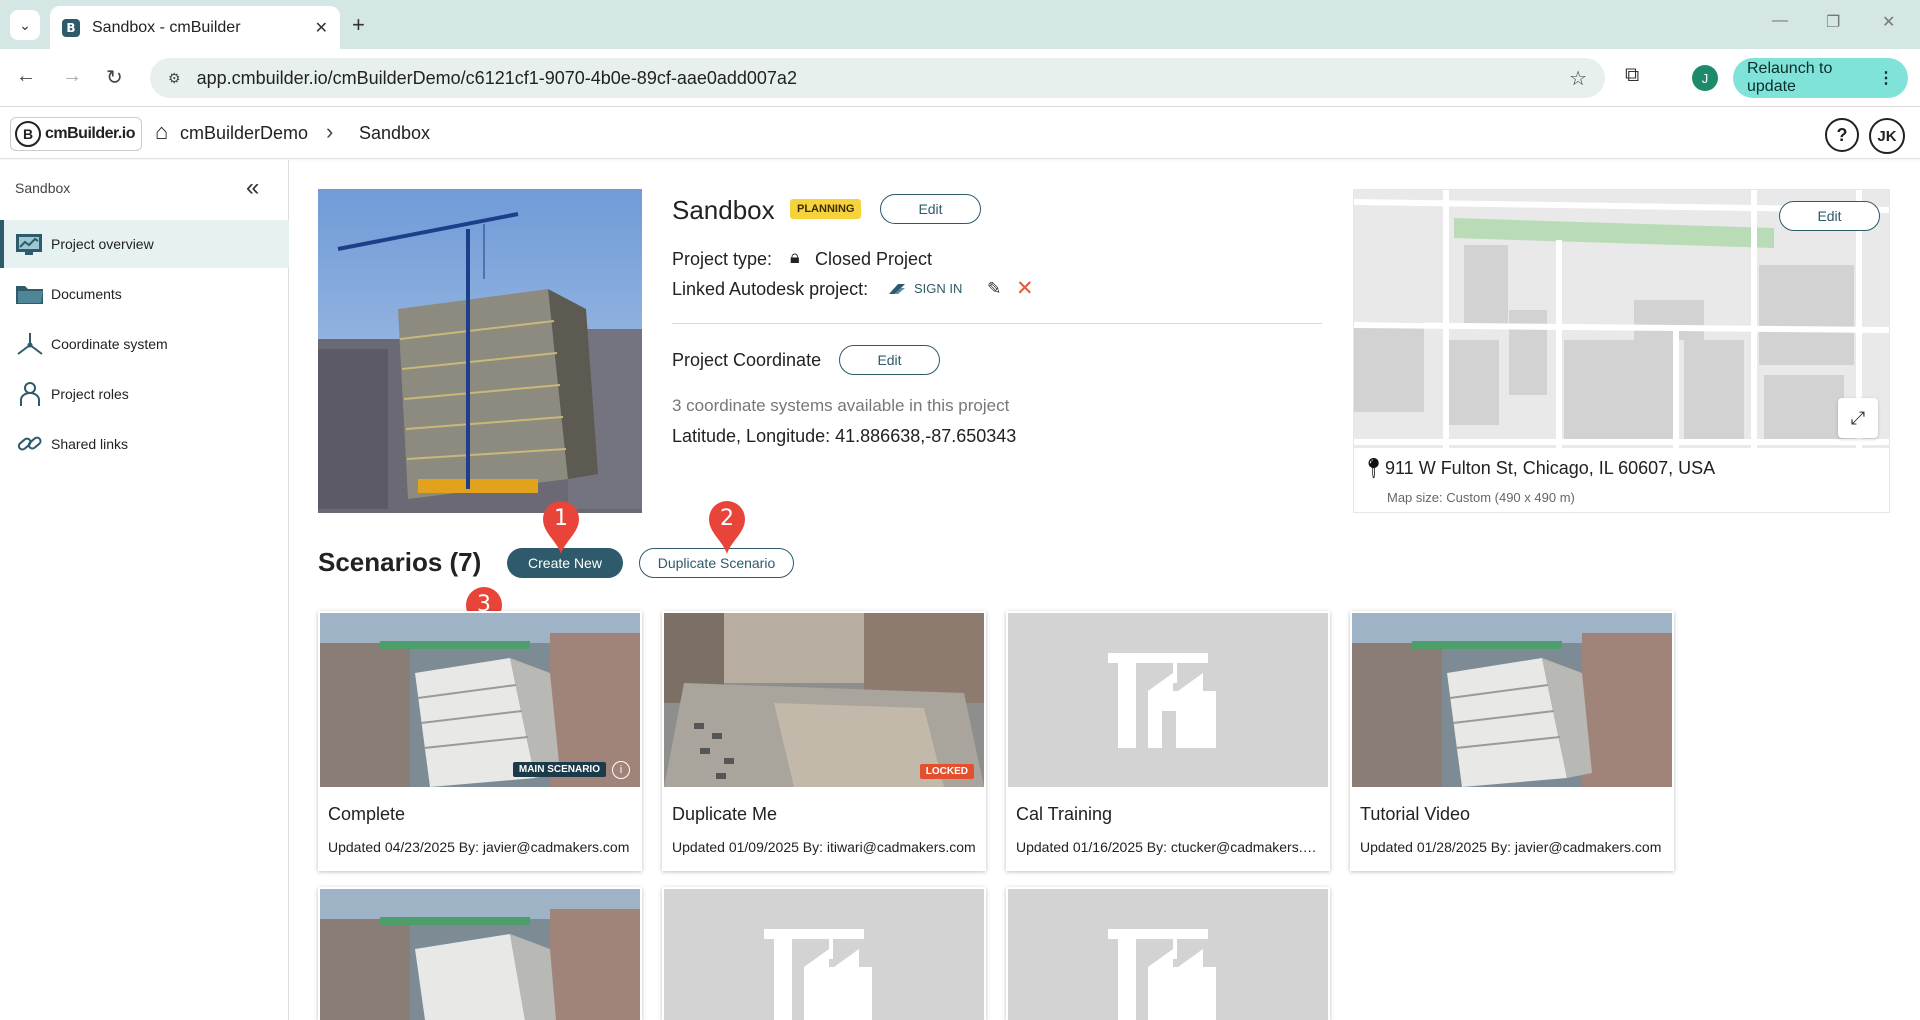  I want to click on bookmark-star-icon: ☆, so click(1578, 78).